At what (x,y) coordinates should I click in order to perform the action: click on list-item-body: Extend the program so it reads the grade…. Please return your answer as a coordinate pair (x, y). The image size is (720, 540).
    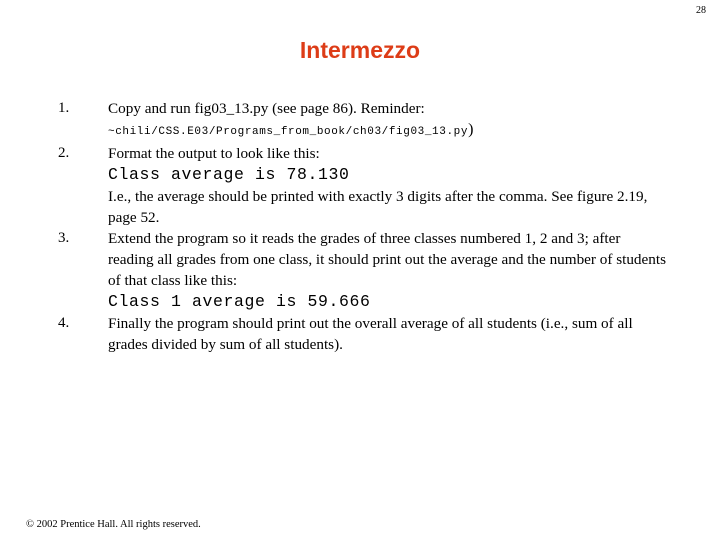
    Looking at the image, I should click on (388, 270).